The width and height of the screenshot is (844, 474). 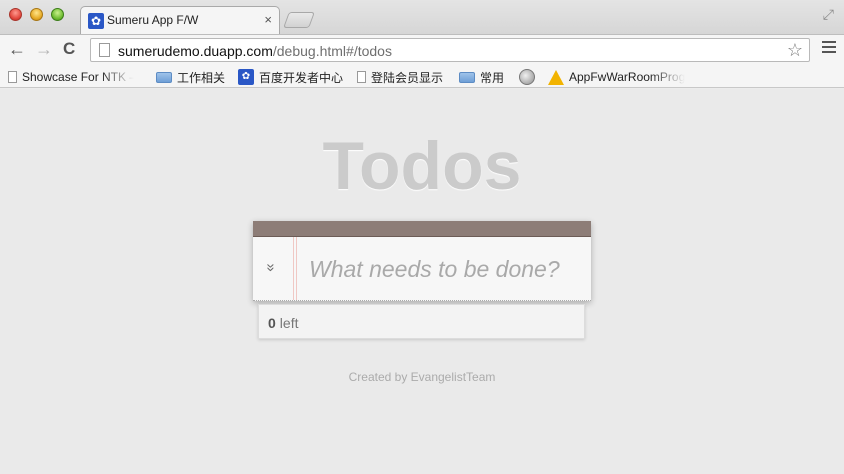 What do you see at coordinates (268, 19) in the screenshot?
I see `tab-close-icon: ×` at bounding box center [268, 19].